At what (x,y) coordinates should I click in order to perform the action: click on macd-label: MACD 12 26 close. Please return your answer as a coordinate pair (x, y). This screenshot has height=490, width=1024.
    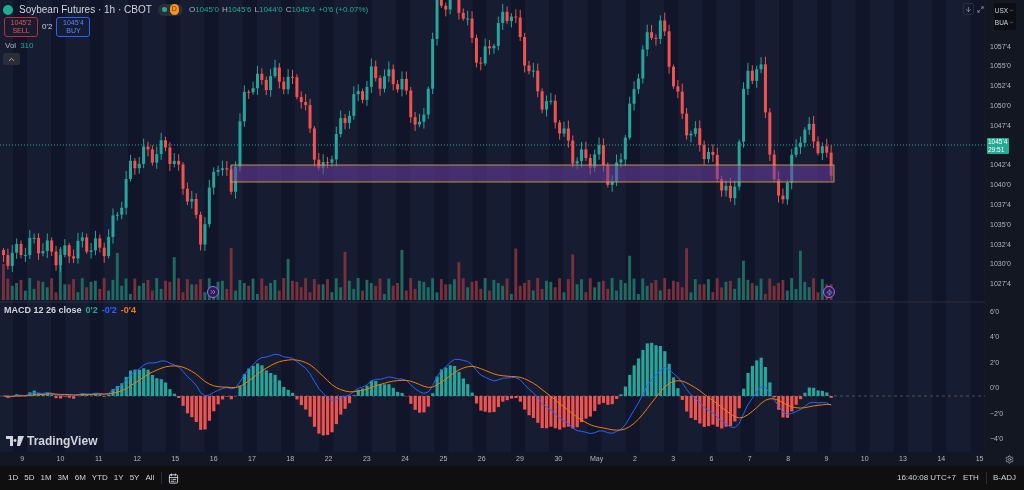
    Looking at the image, I should click on (43, 310).